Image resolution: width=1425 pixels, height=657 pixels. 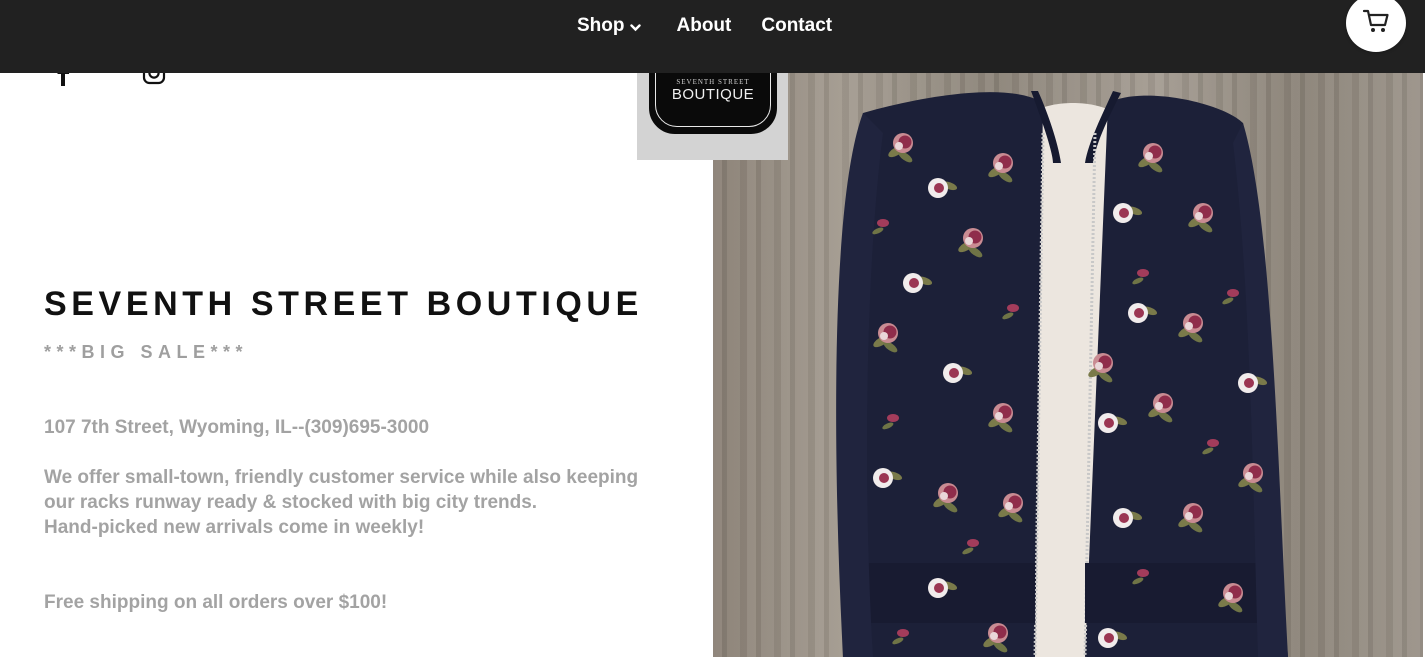 I want to click on nav-contact-link: Contact, so click(x=796, y=26).